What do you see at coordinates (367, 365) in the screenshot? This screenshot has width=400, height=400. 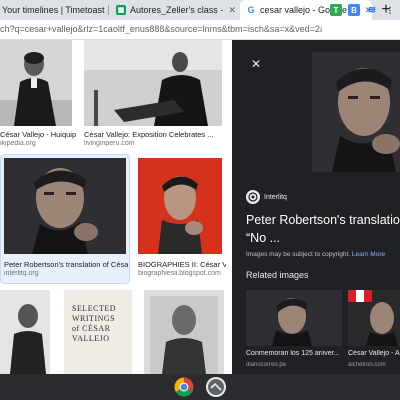 I see `related-image-source: alchetron.com` at bounding box center [367, 365].